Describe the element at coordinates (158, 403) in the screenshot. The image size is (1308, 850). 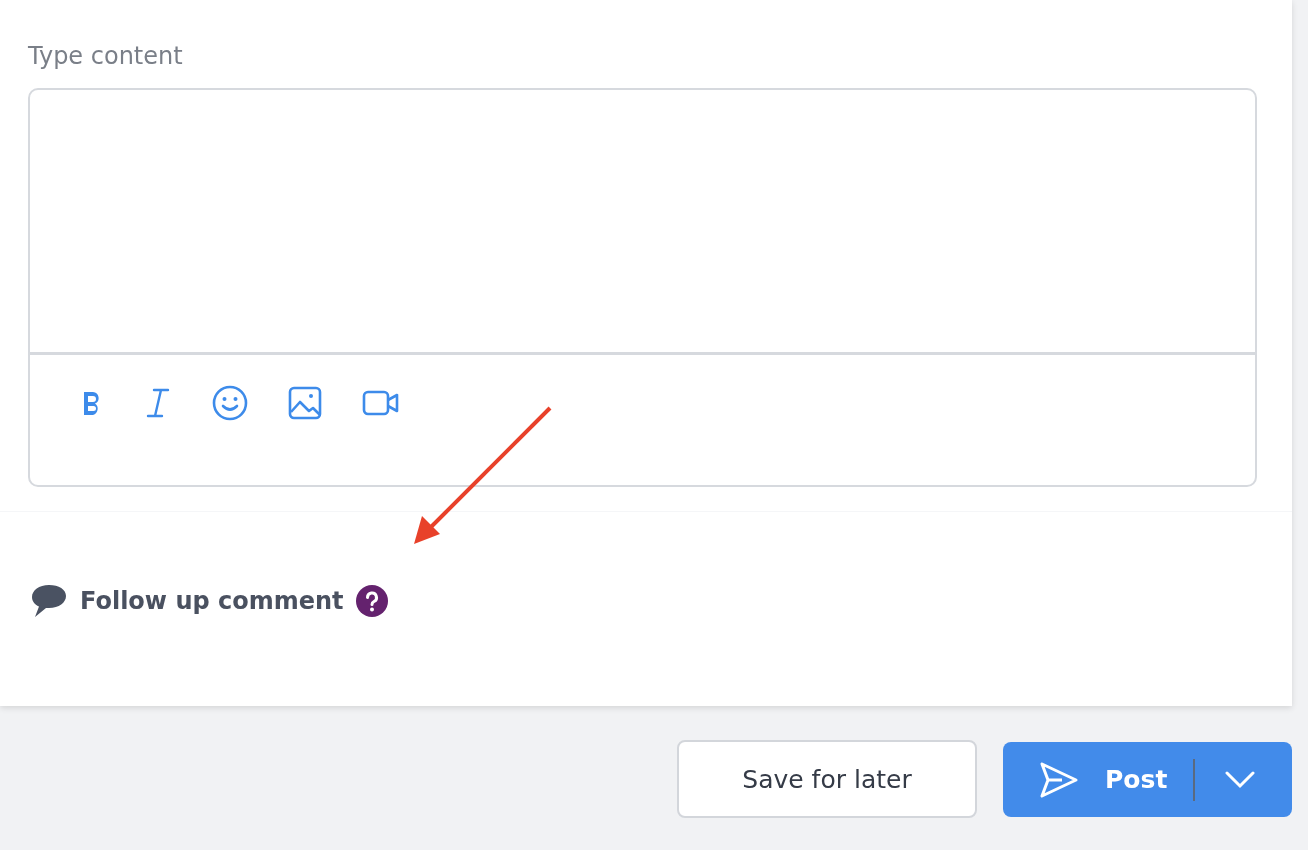
I see `italic-icon` at that location.